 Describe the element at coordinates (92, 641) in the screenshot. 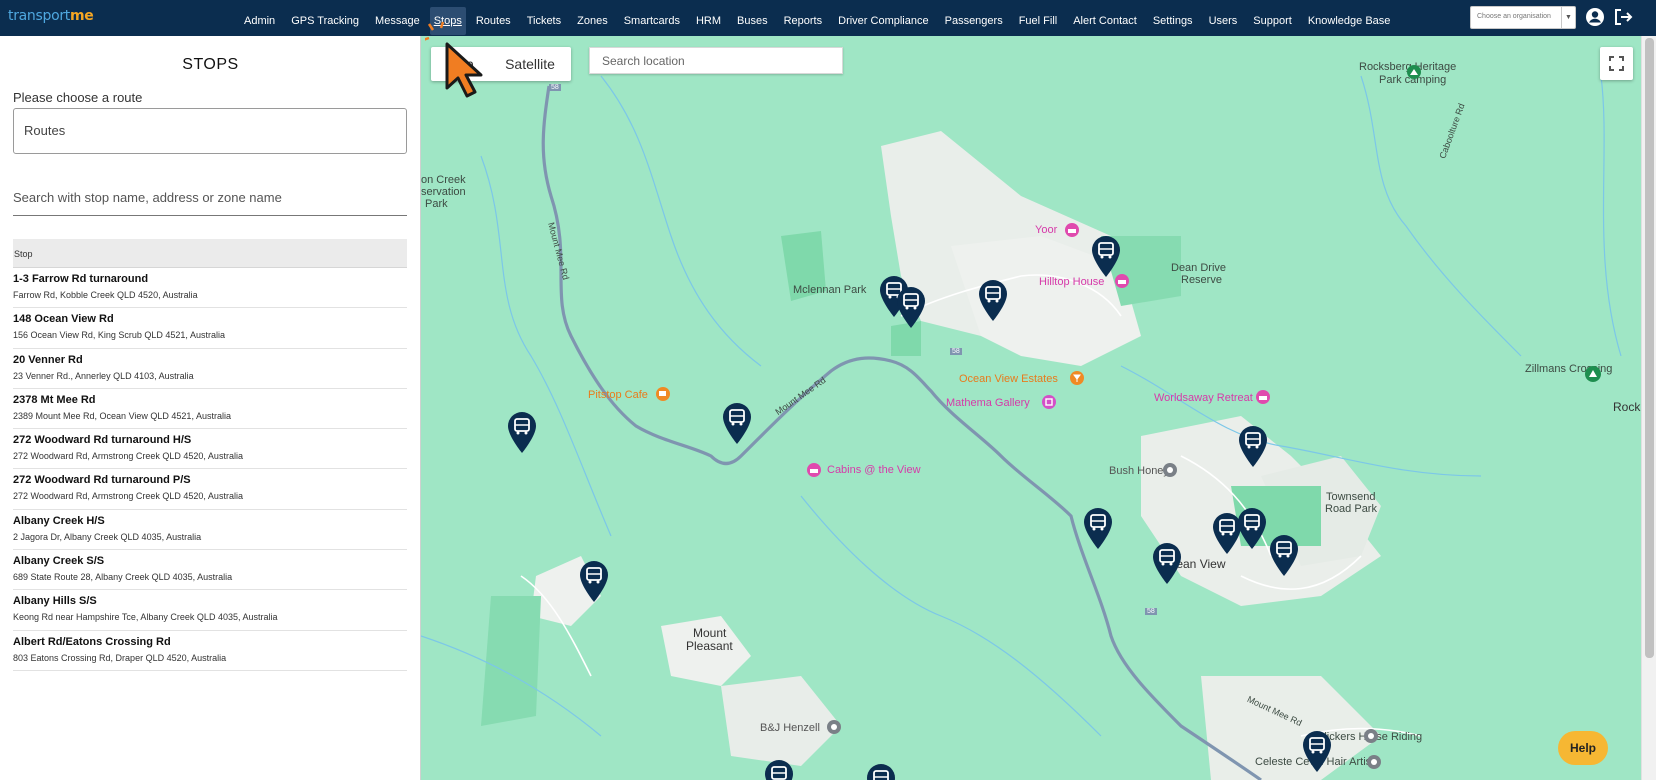

I see `stop-name: Albert Rd/Eatons Crossing Rd` at that location.